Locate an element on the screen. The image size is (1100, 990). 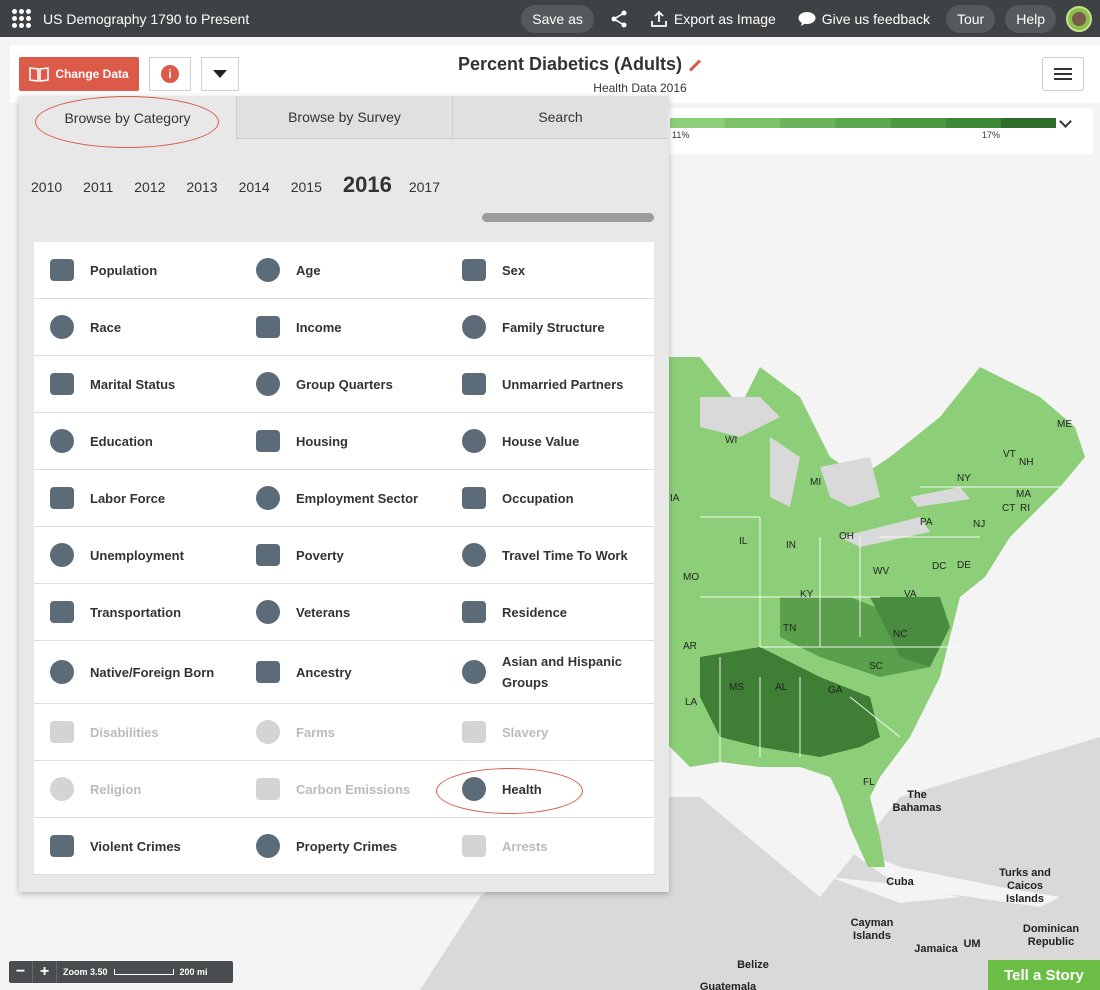
year-scrollbar is located at coordinates (568, 217).